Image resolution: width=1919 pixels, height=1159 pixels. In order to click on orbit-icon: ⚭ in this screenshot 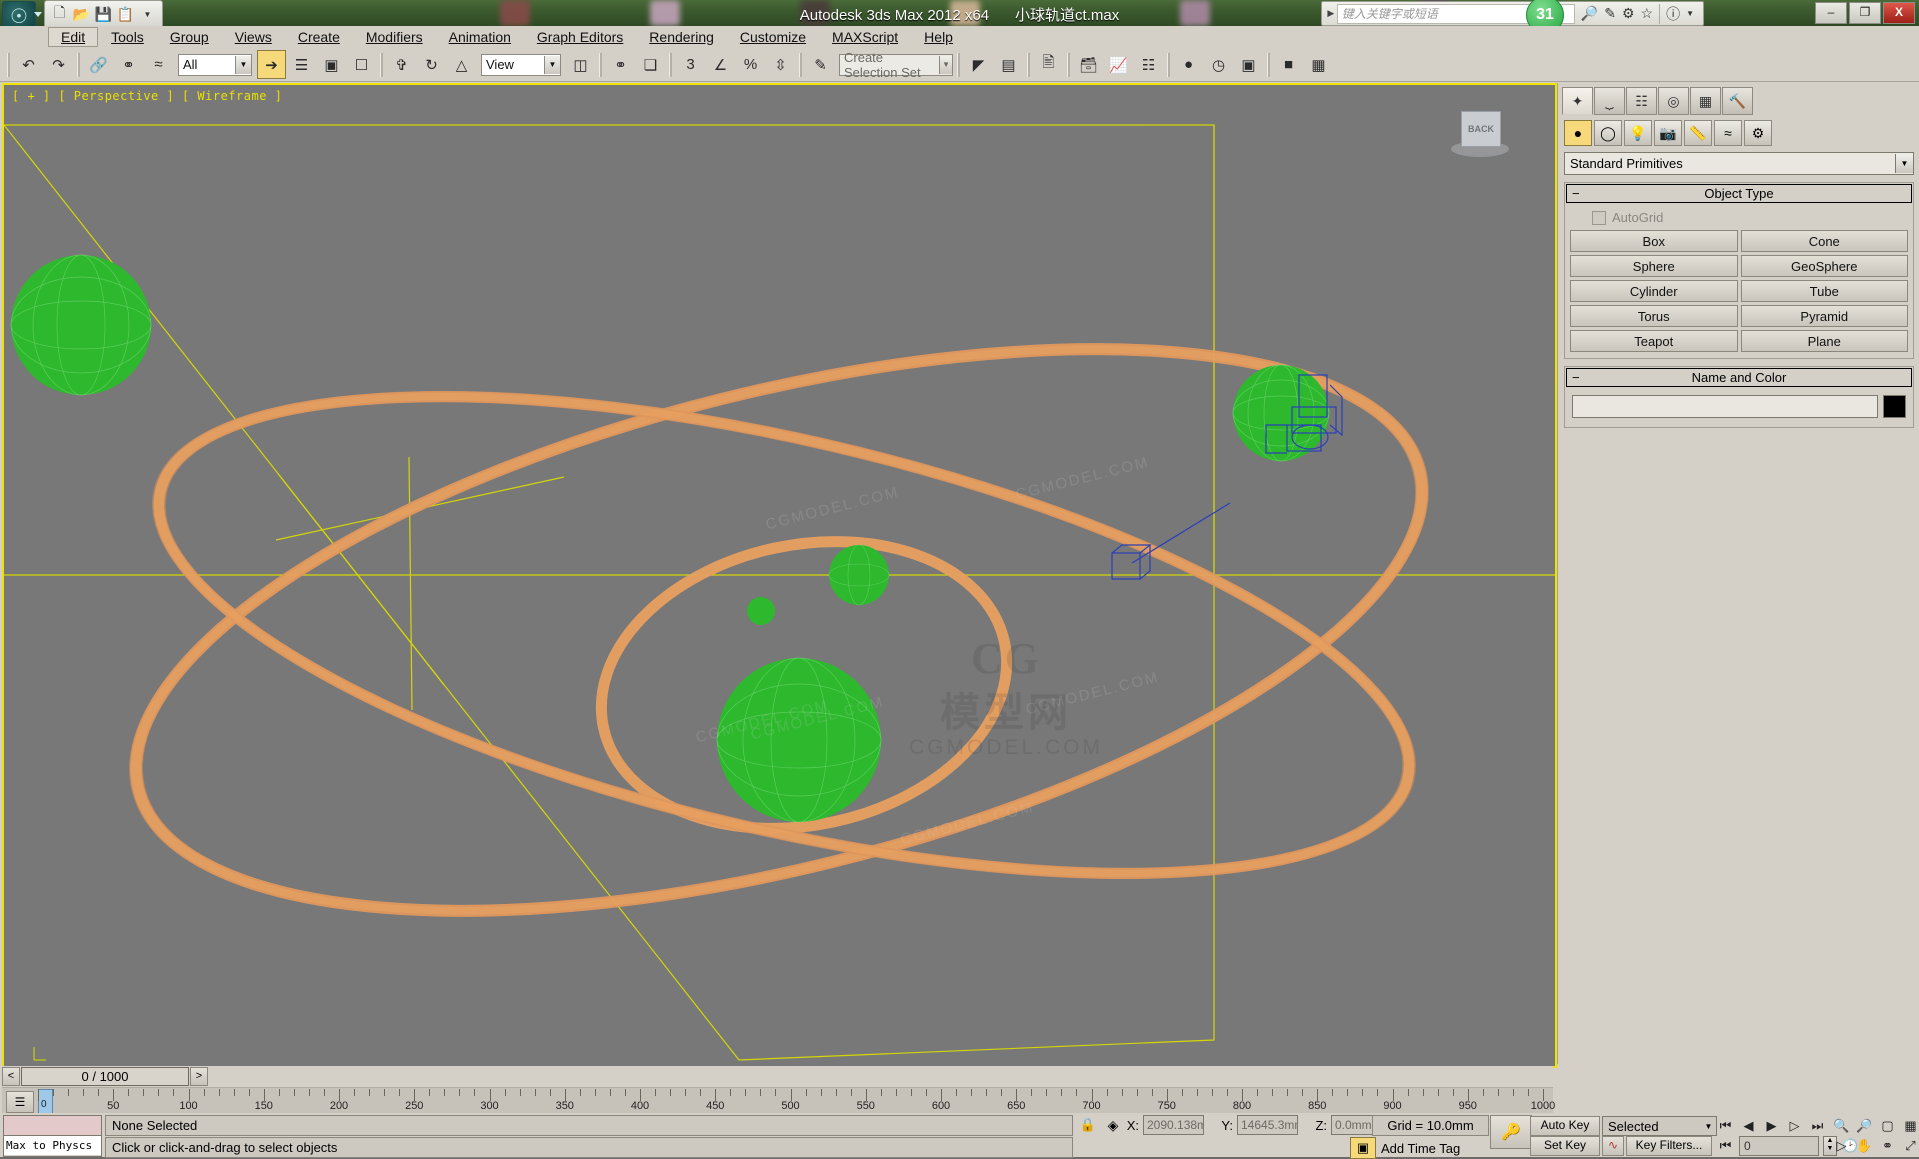, I will do `click(1887, 1145)`.